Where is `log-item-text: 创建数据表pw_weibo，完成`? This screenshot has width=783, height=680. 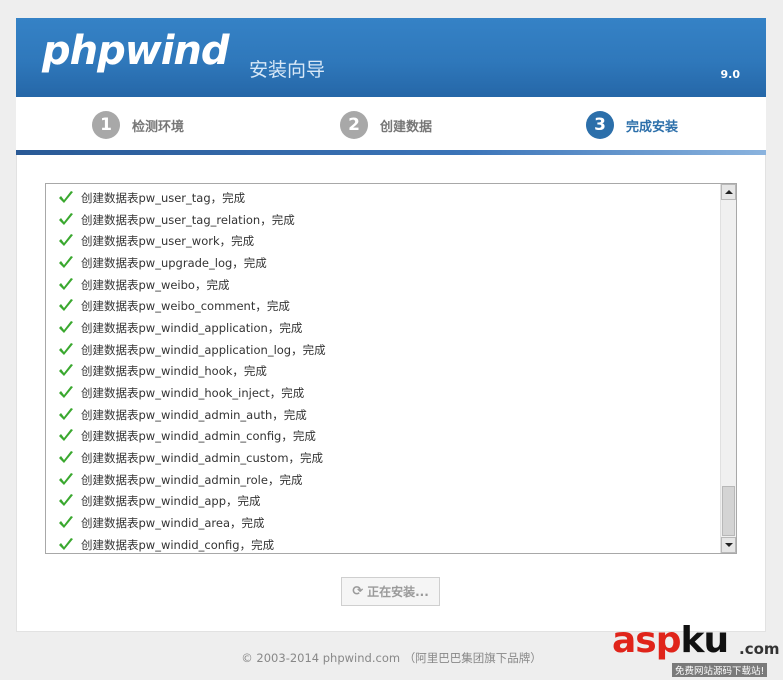
log-item-text: 创建数据表pw_weibo，完成 is located at coordinates (155, 284).